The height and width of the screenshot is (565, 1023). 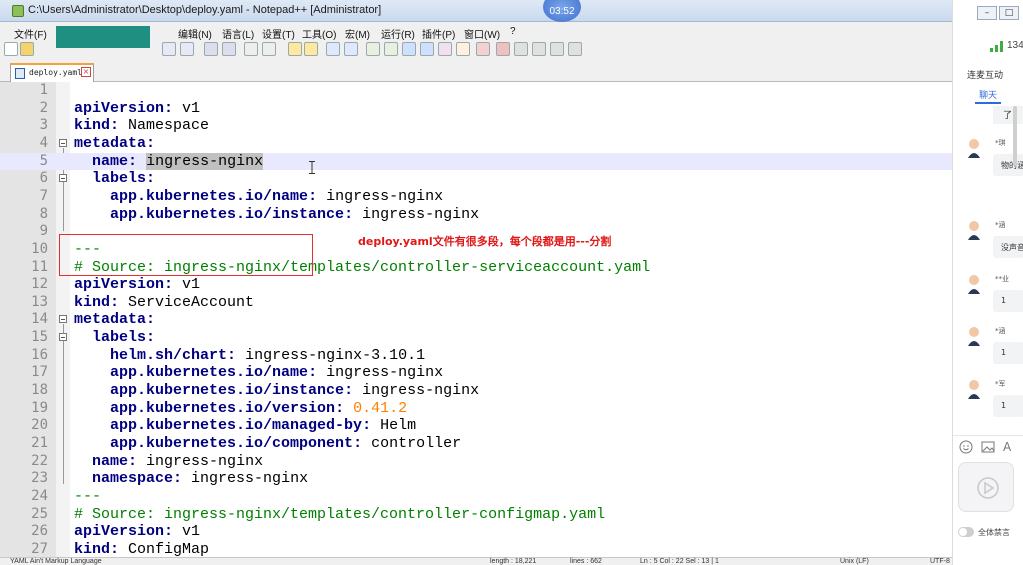 I want to click on find-icon, so click(x=251, y=49).